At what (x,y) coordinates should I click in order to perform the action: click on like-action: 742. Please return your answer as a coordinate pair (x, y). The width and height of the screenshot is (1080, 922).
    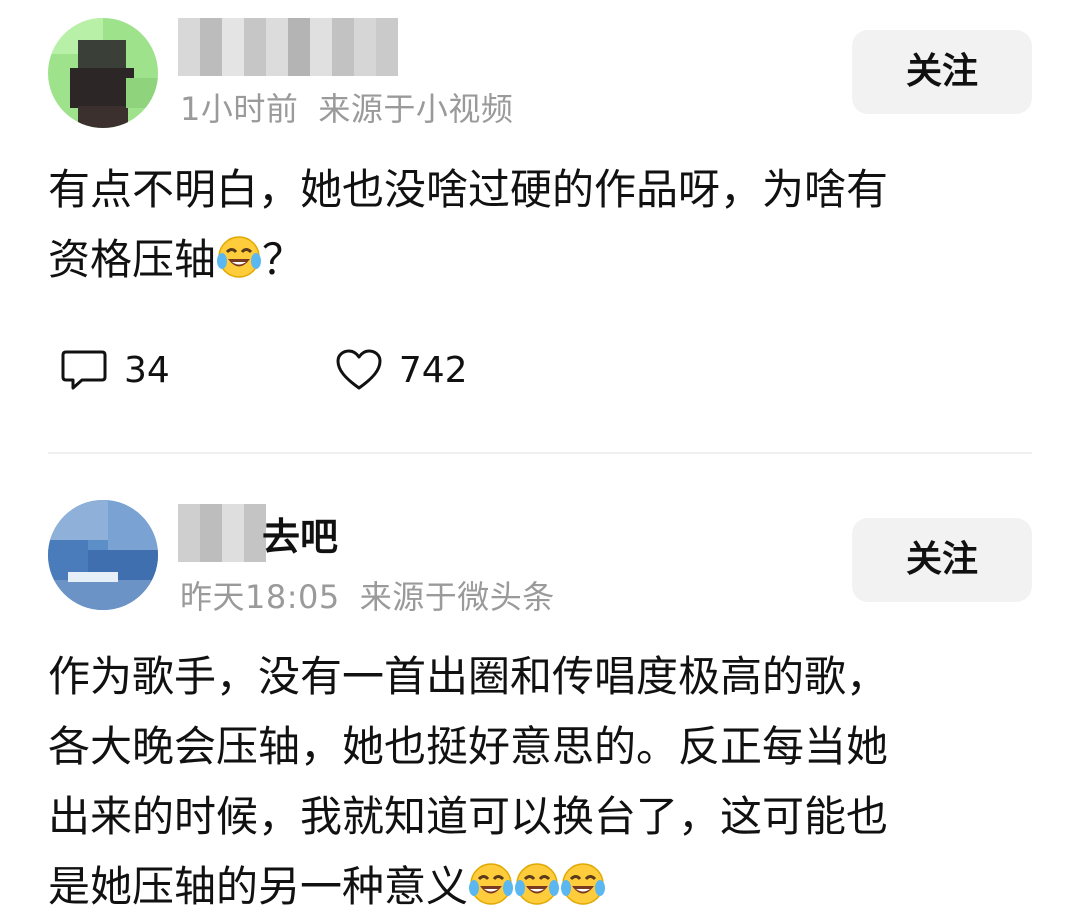
    Looking at the image, I should click on (401, 370).